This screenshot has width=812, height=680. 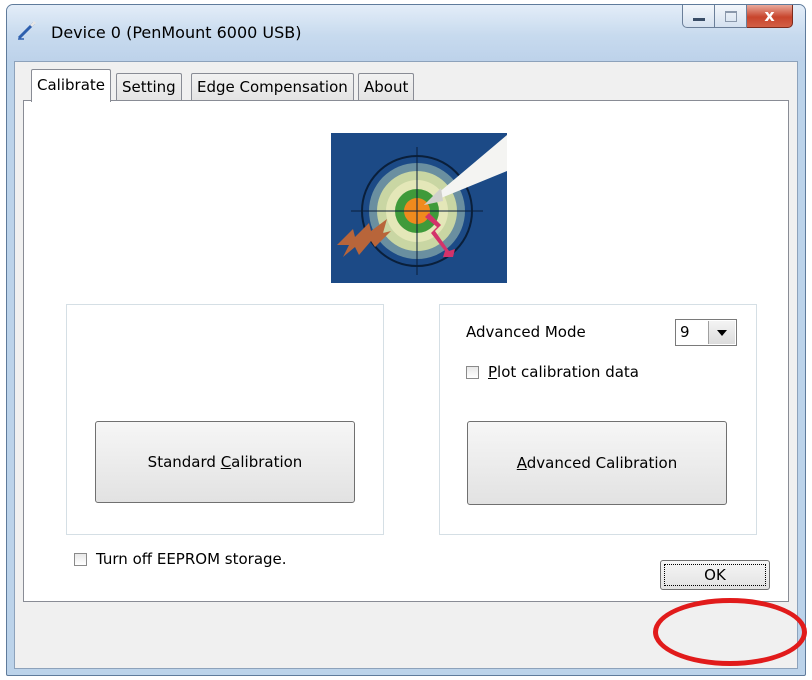 I want to click on eeprom-storage-label: Turn off EEPROM storage., so click(x=191, y=559).